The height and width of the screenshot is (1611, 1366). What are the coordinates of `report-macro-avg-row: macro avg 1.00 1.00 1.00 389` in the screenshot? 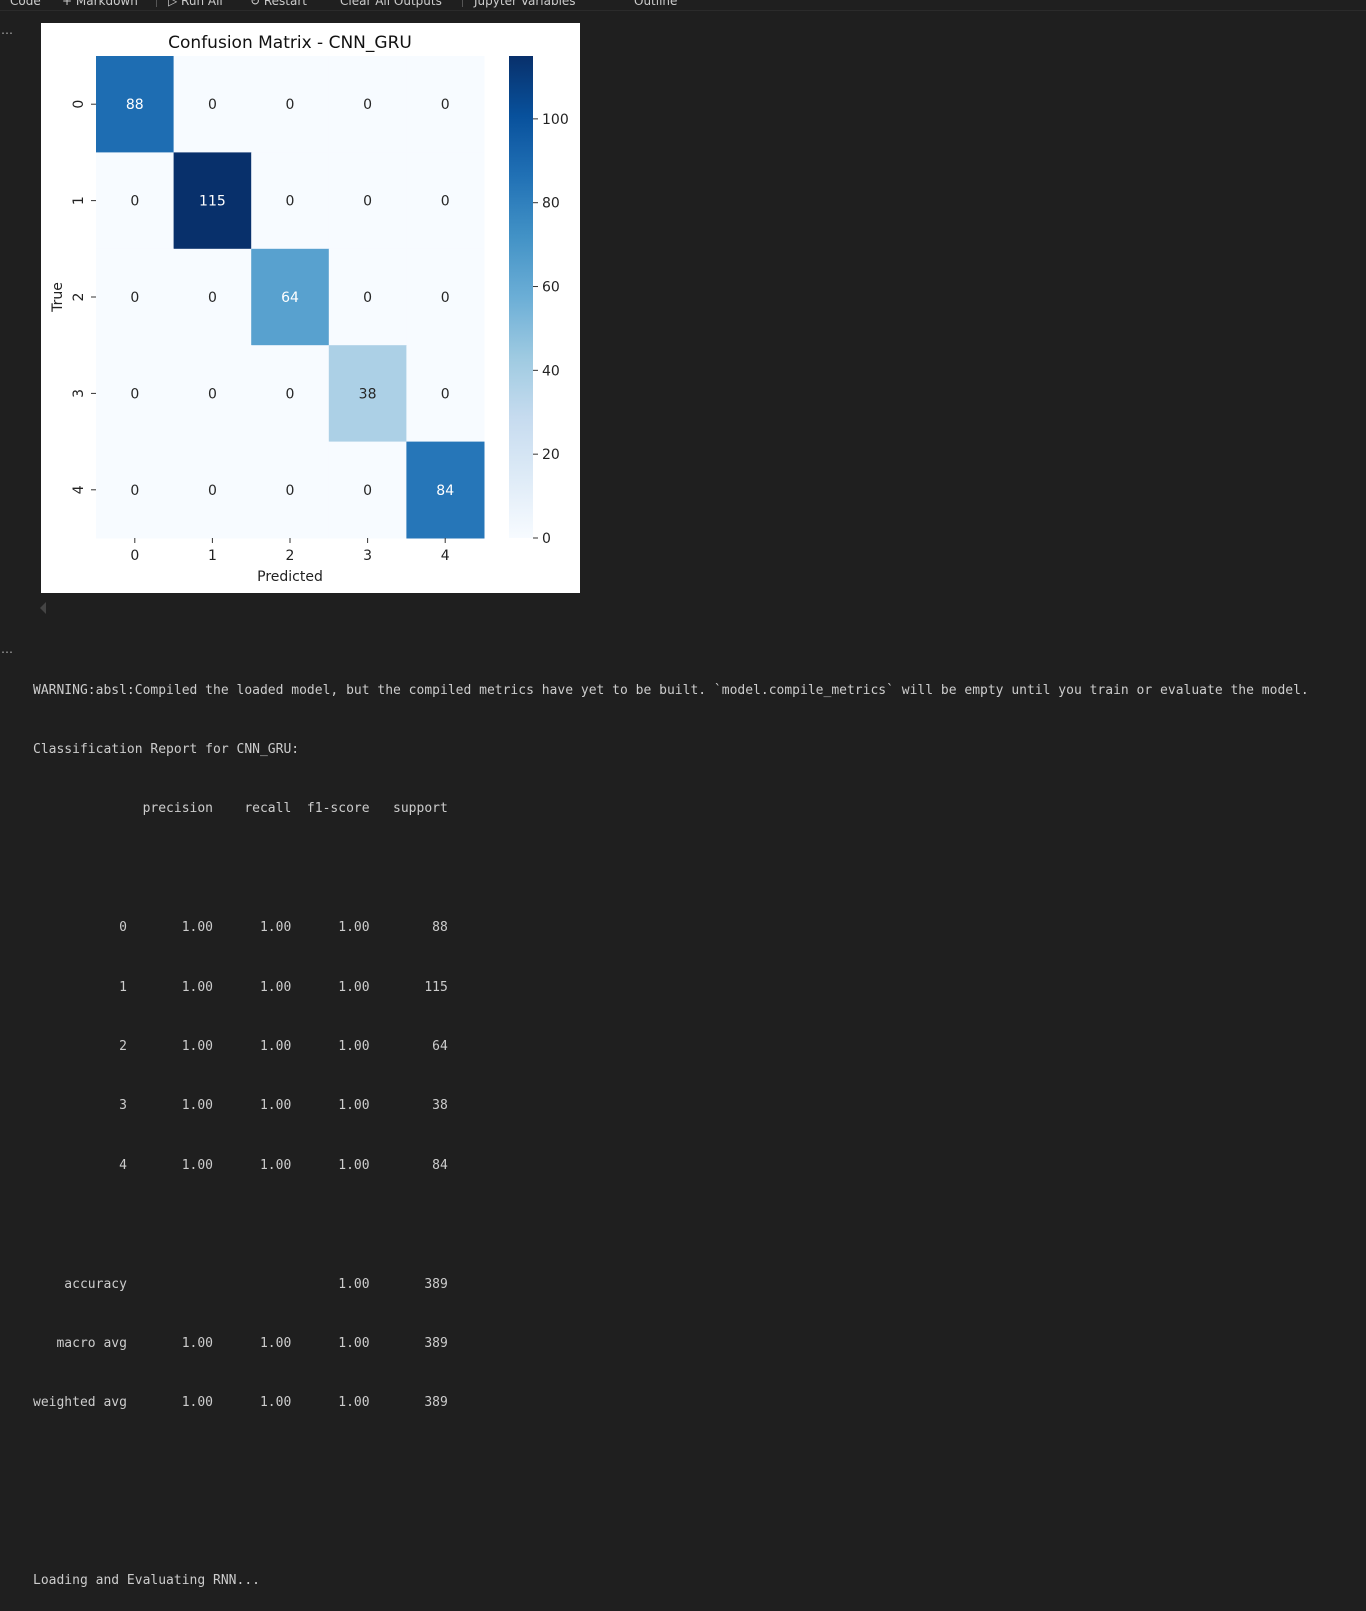 It's located at (240, 1343).